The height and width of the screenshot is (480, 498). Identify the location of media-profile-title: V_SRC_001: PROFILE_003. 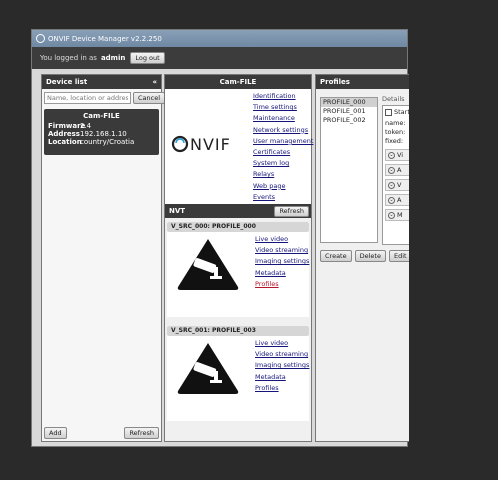
(238, 331).